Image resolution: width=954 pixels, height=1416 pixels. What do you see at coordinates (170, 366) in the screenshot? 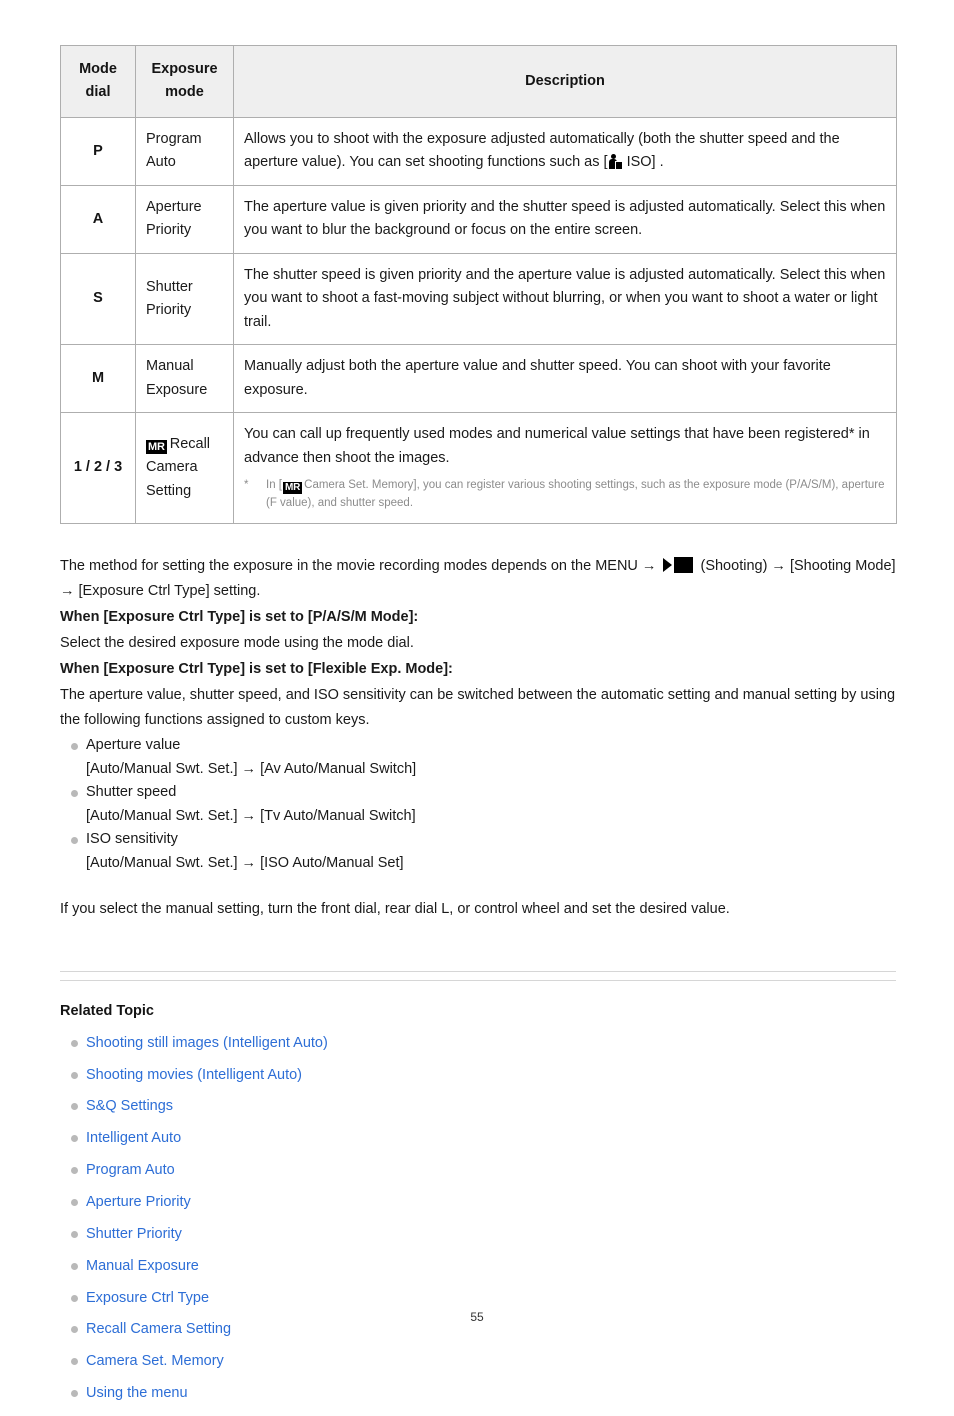
I see `exposure-mode-line1: Manual` at bounding box center [170, 366].